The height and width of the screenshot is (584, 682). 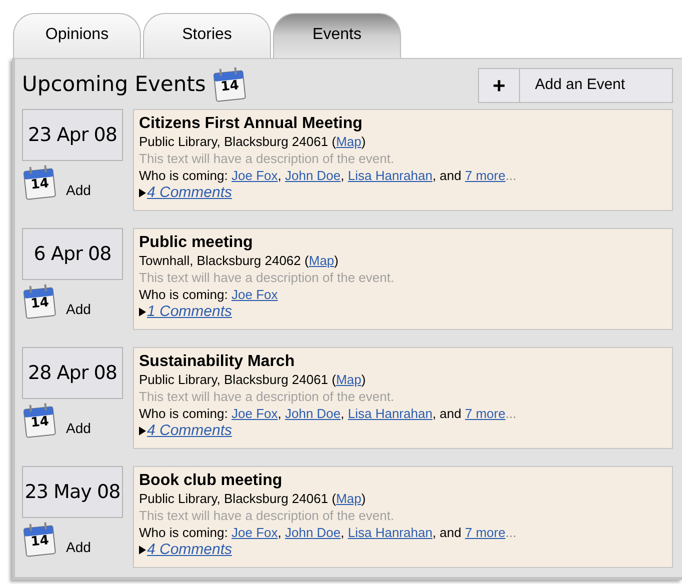 What do you see at coordinates (209, 294) in the screenshot?
I see `attendees-line: Who is coming: Joe Fox` at bounding box center [209, 294].